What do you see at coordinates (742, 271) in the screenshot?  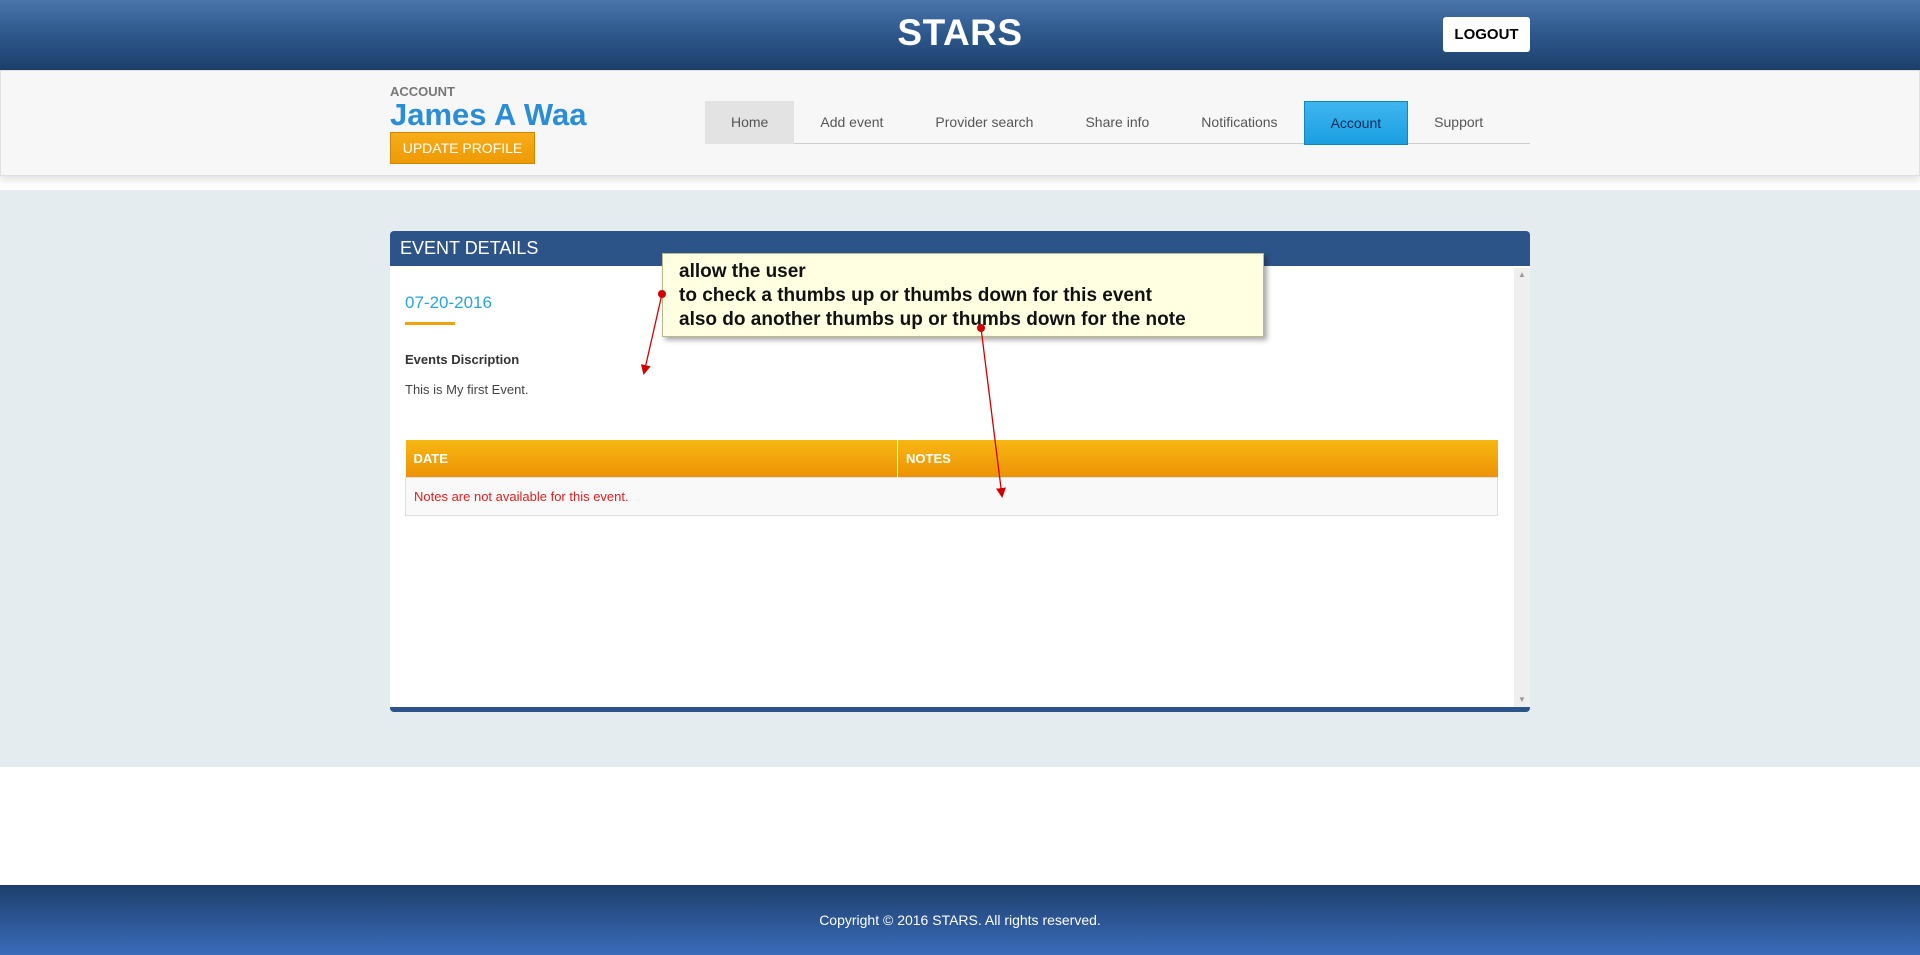 I see `annotation-line: allow the user` at bounding box center [742, 271].